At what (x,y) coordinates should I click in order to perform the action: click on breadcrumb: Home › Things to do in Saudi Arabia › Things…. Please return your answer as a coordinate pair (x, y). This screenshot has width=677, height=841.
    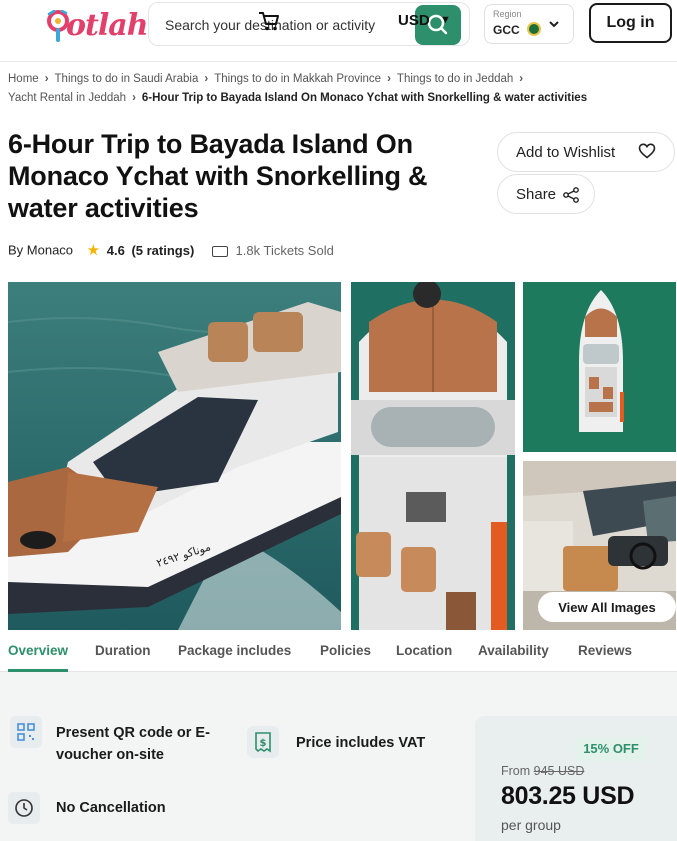
    Looking at the image, I should click on (338, 89).